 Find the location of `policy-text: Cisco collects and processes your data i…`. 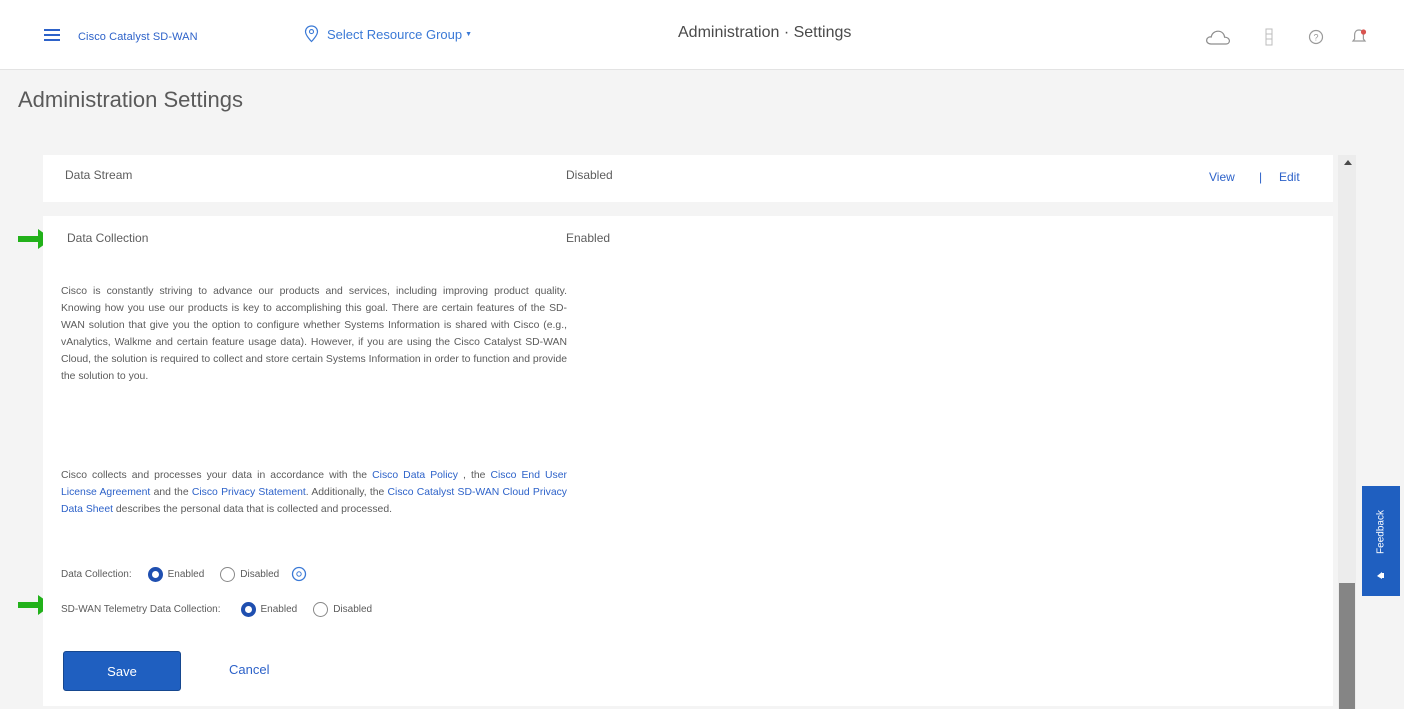

policy-text: Cisco collects and processes your data i… is located at coordinates (217, 475).